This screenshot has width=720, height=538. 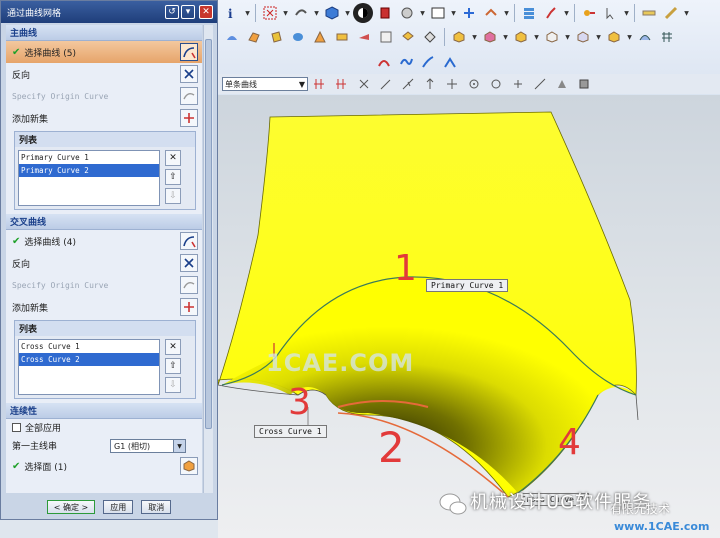 What do you see at coordinates (173, 385) in the screenshot?
I see `move-down-icon: ⇩` at bounding box center [173, 385].